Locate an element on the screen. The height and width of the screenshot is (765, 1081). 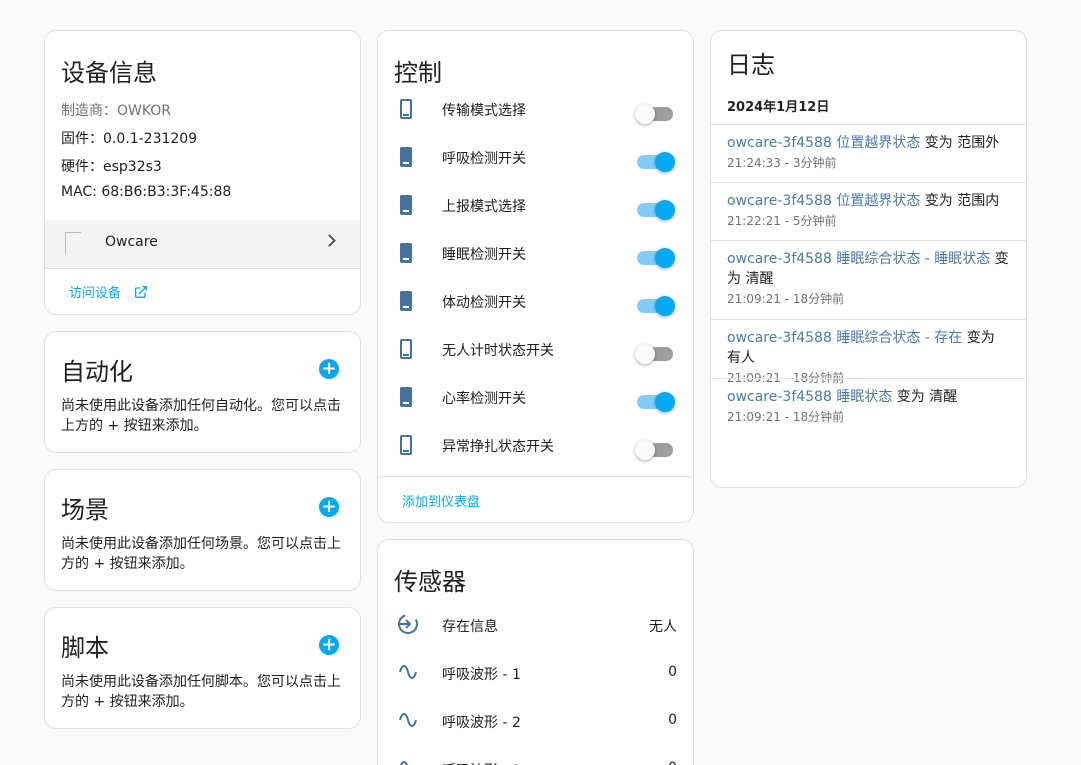
sensor-label: 存在信息 is located at coordinates (470, 627).